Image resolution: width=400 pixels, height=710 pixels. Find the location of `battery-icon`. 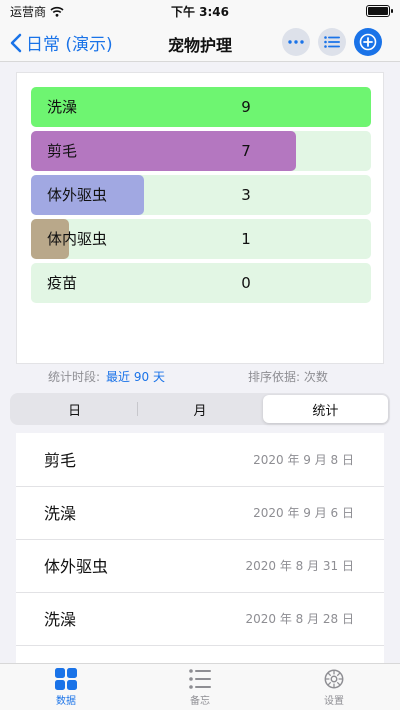

battery-icon is located at coordinates (379, 11).